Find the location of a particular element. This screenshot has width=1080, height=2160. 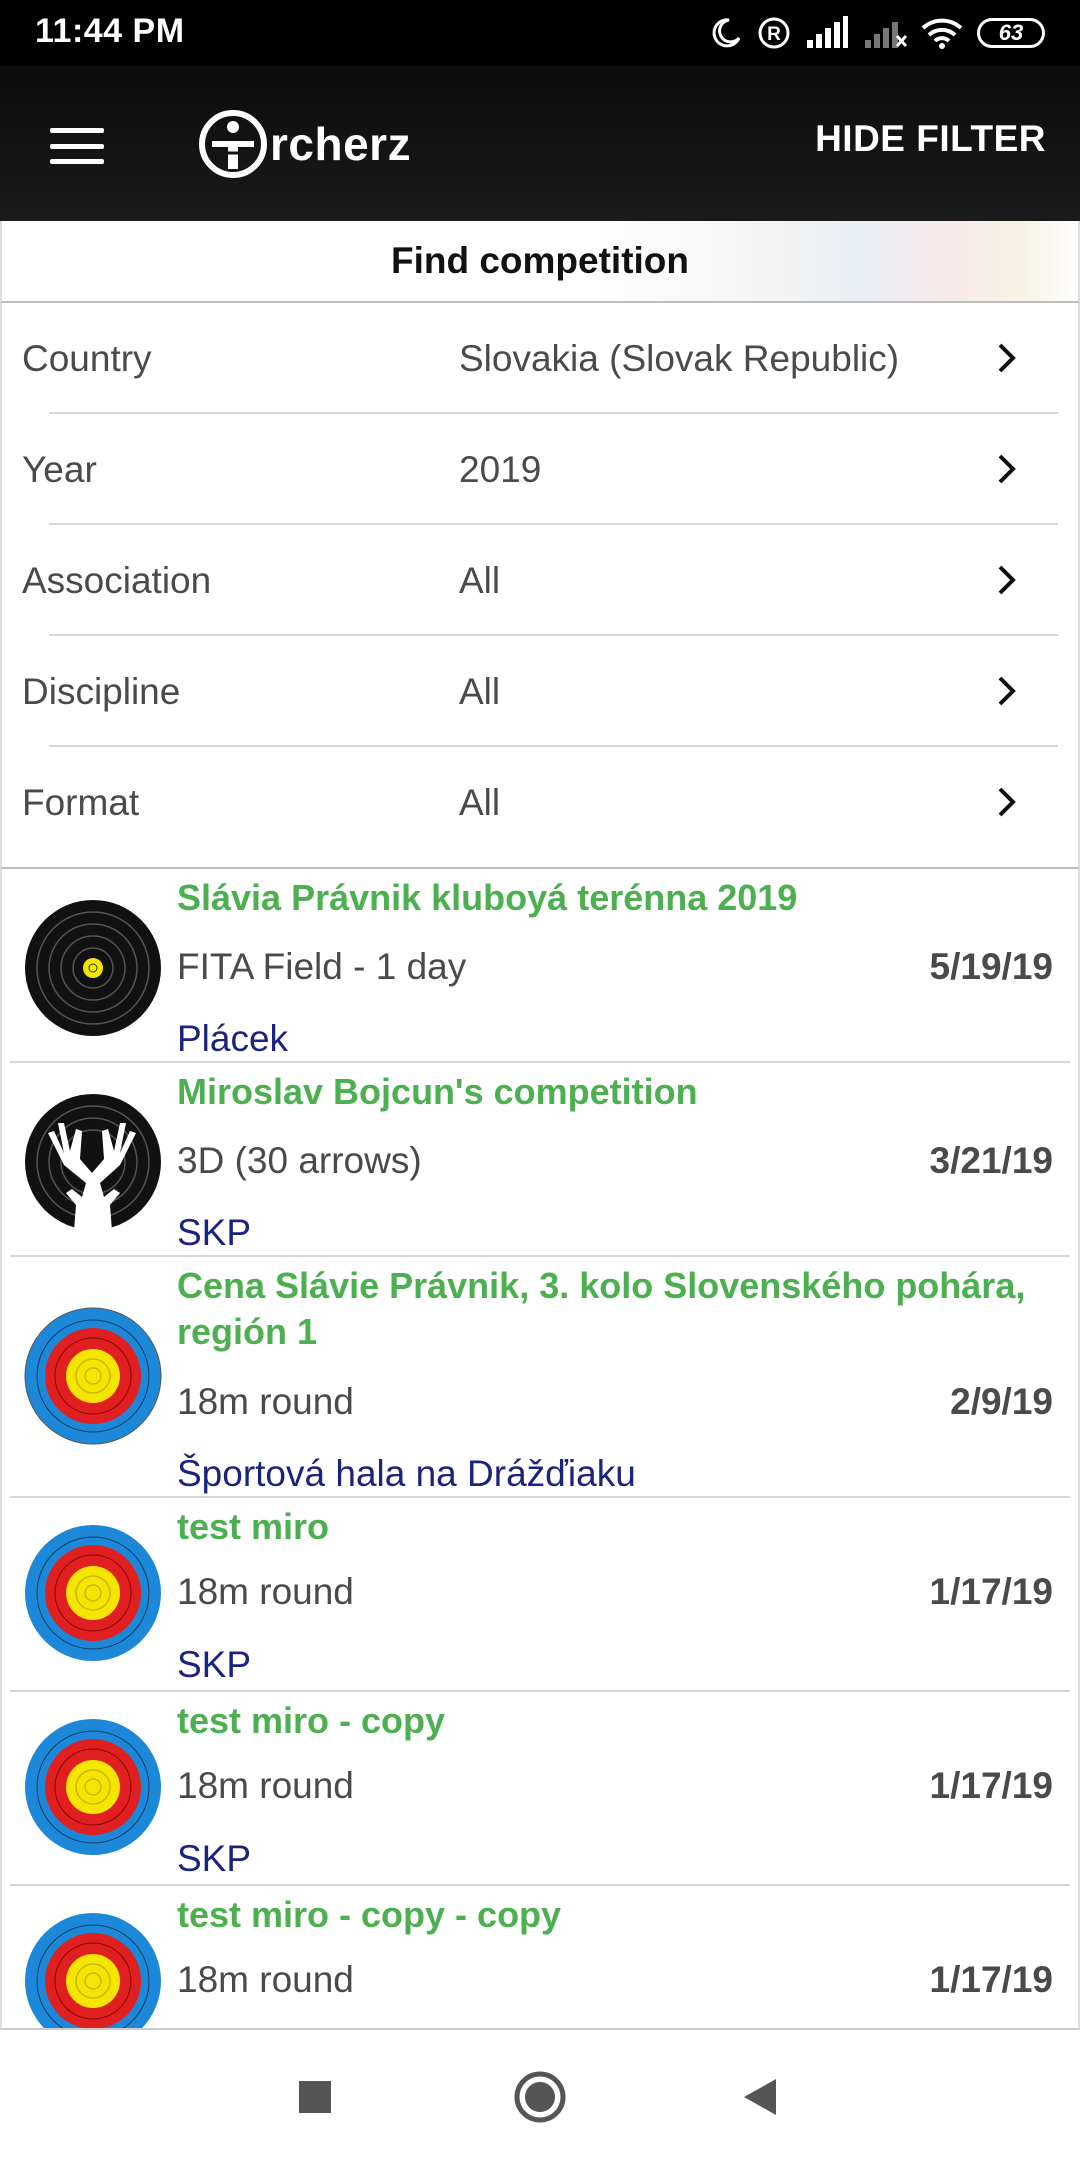

filter-header: Find competition is located at coordinates (540, 262).